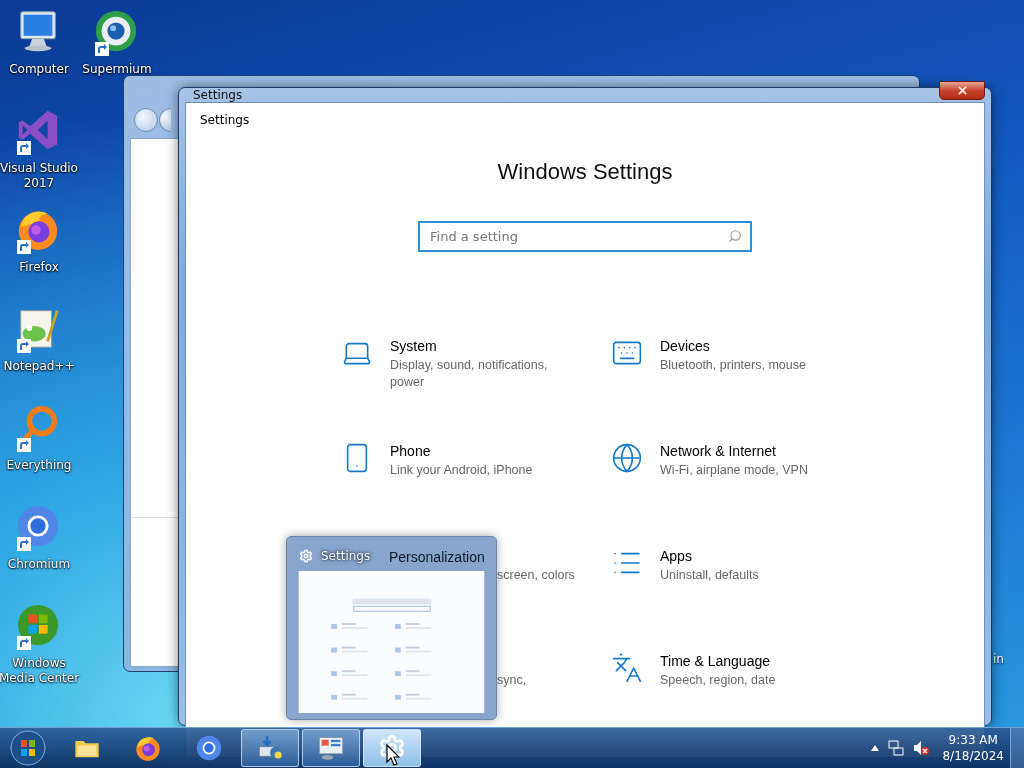  What do you see at coordinates (461, 470) in the screenshot?
I see `setting-description: Link your Android, iPhone` at bounding box center [461, 470].